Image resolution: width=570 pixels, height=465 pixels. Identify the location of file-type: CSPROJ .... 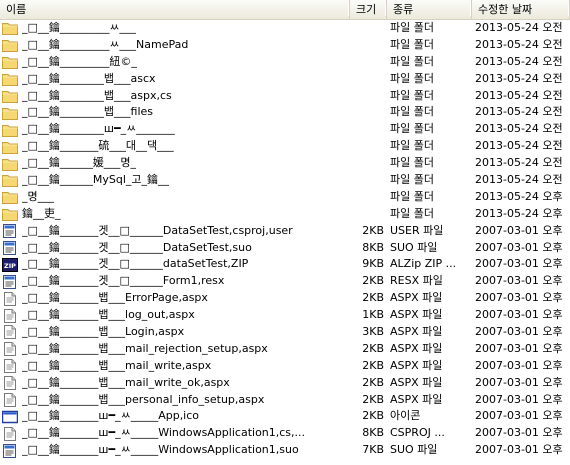
(417, 433).